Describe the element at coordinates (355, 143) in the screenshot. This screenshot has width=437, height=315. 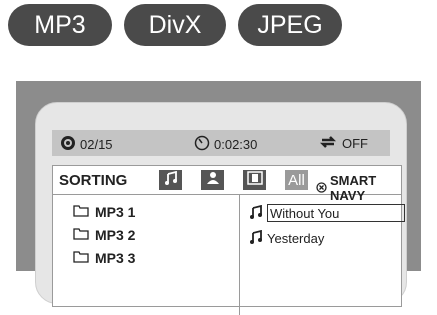
I see `repeat-status-value: OFF` at that location.